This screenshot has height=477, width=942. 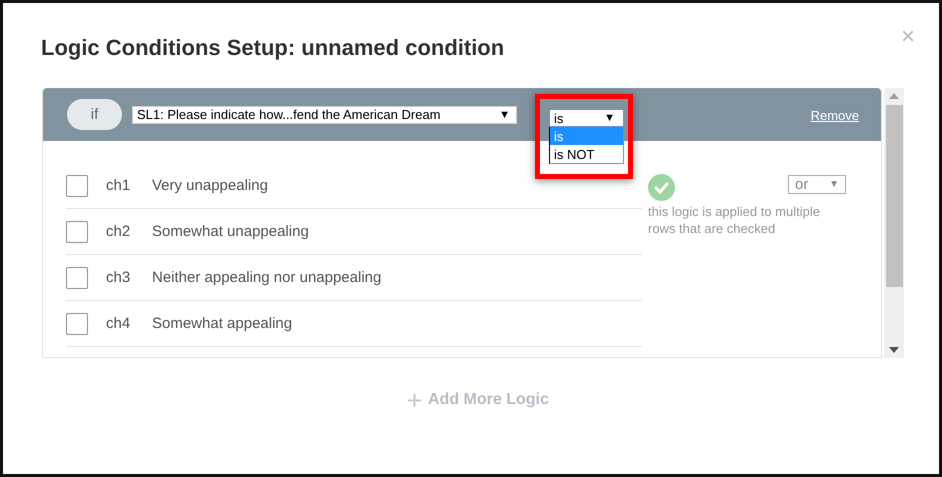 I want to click on choice-label: Neither appealing nor unappealing, so click(x=267, y=277).